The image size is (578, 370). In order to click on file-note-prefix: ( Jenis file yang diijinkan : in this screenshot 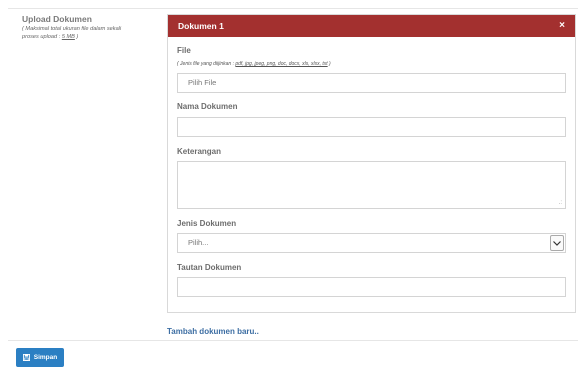, I will do `click(206, 64)`.